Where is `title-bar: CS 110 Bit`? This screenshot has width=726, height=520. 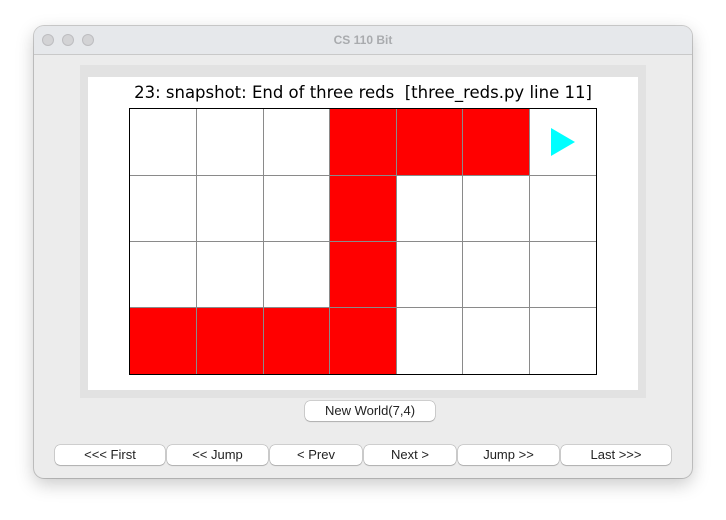 title-bar: CS 110 Bit is located at coordinates (363, 40).